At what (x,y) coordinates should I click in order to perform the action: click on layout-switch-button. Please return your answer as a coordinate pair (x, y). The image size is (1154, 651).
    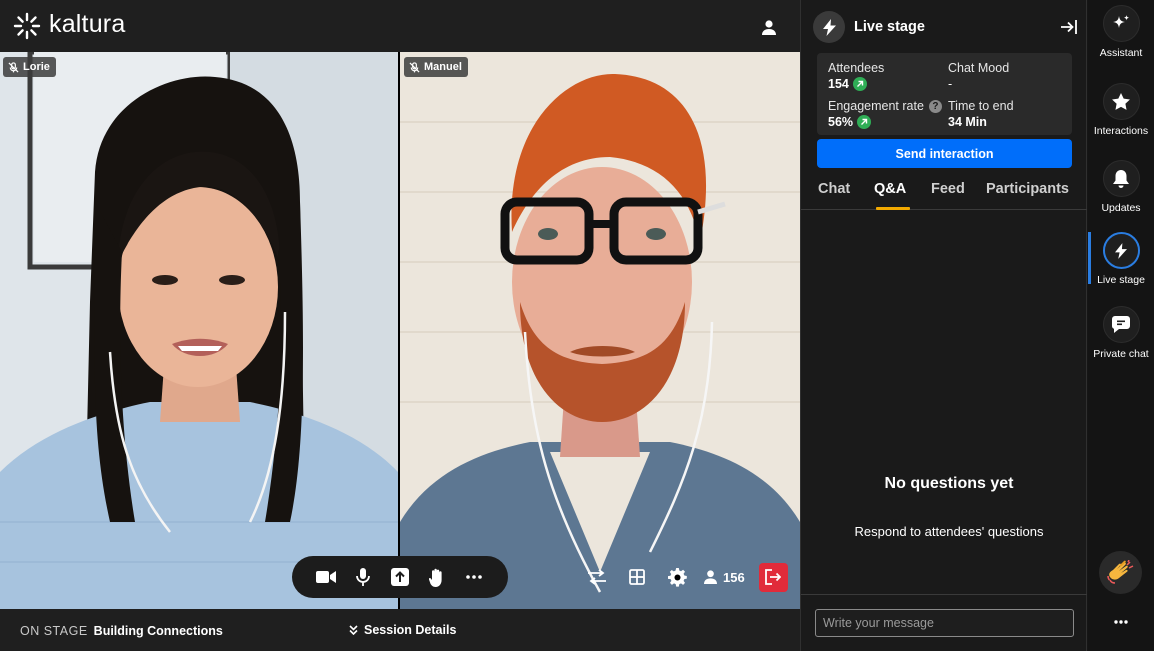
    Looking at the image, I should click on (597, 577).